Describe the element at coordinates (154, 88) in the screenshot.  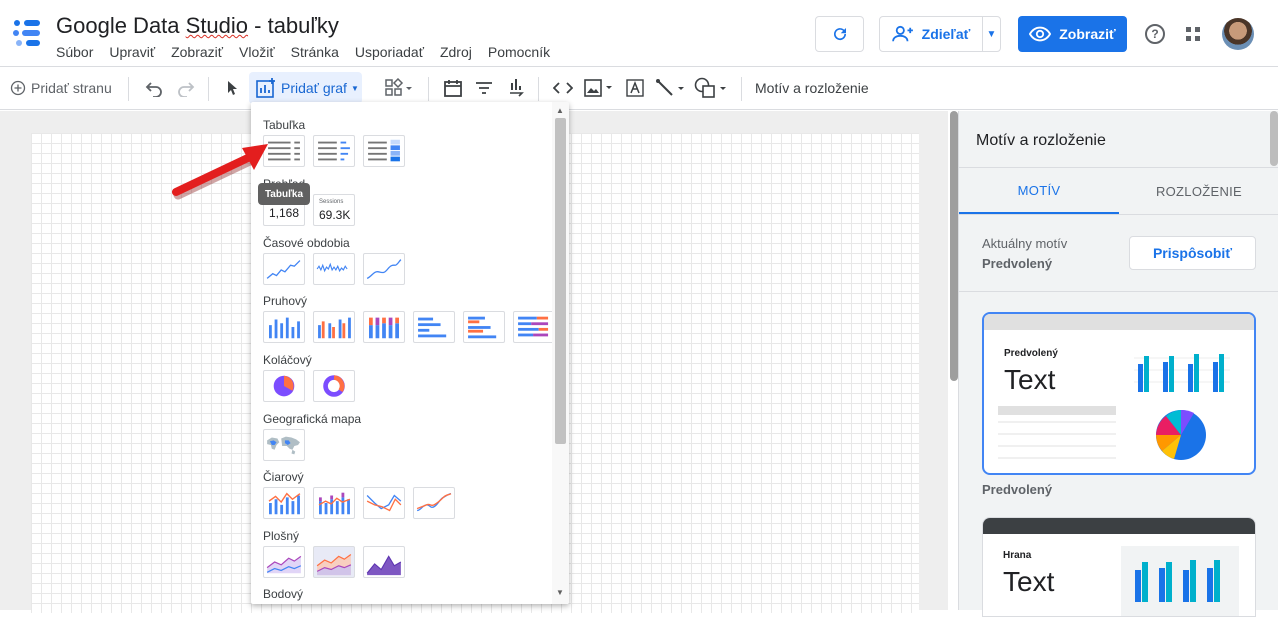
I see `undo-icon` at that location.